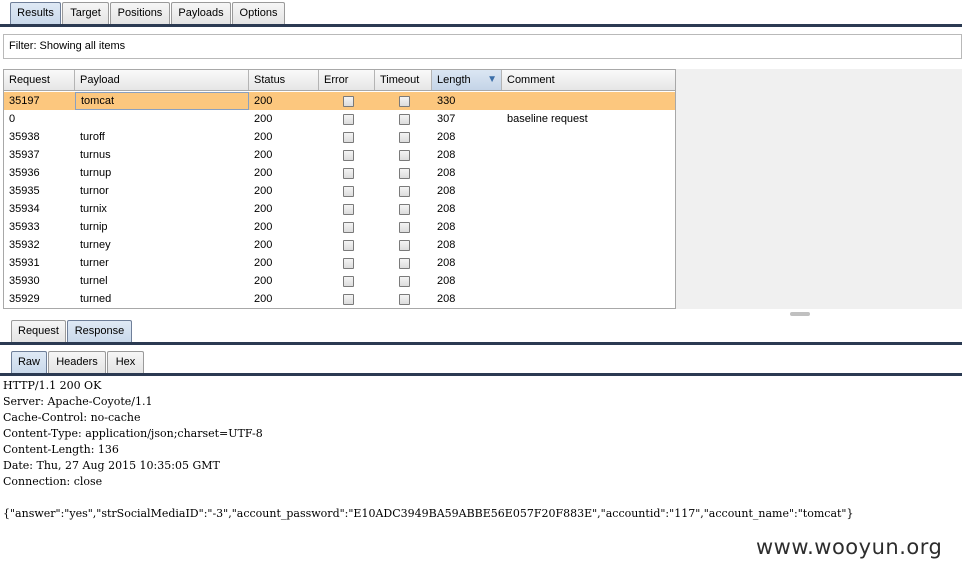 The height and width of the screenshot is (576, 962). I want to click on table-row: 35931 turner 200 208, so click(339, 263).